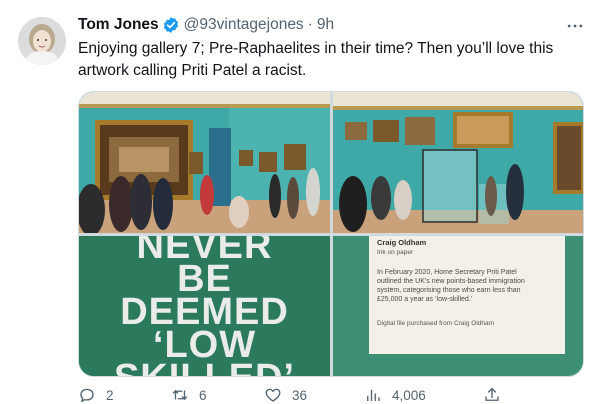 The width and height of the screenshot is (611, 404). I want to click on label-credit: Digital file purchased from Craig Oldham, so click(436, 323).